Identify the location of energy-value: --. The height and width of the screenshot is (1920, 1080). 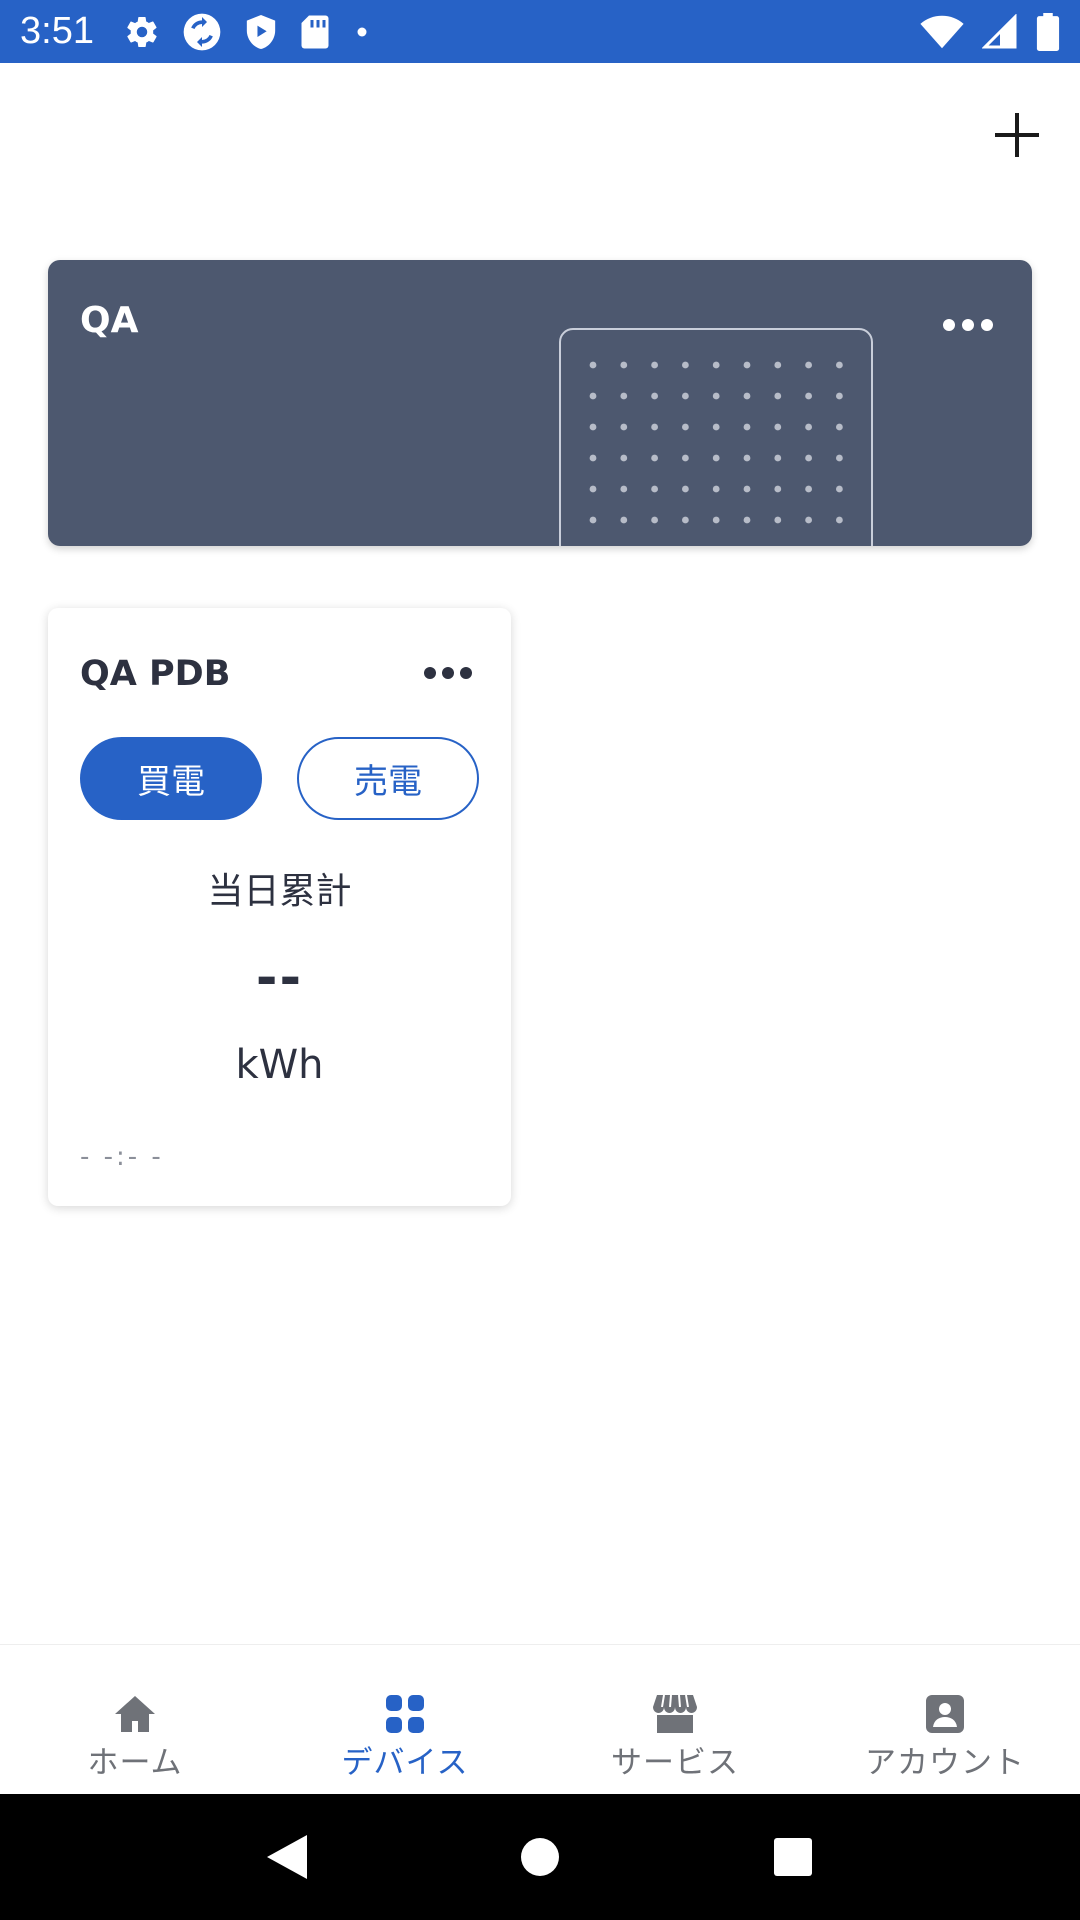
(279, 978).